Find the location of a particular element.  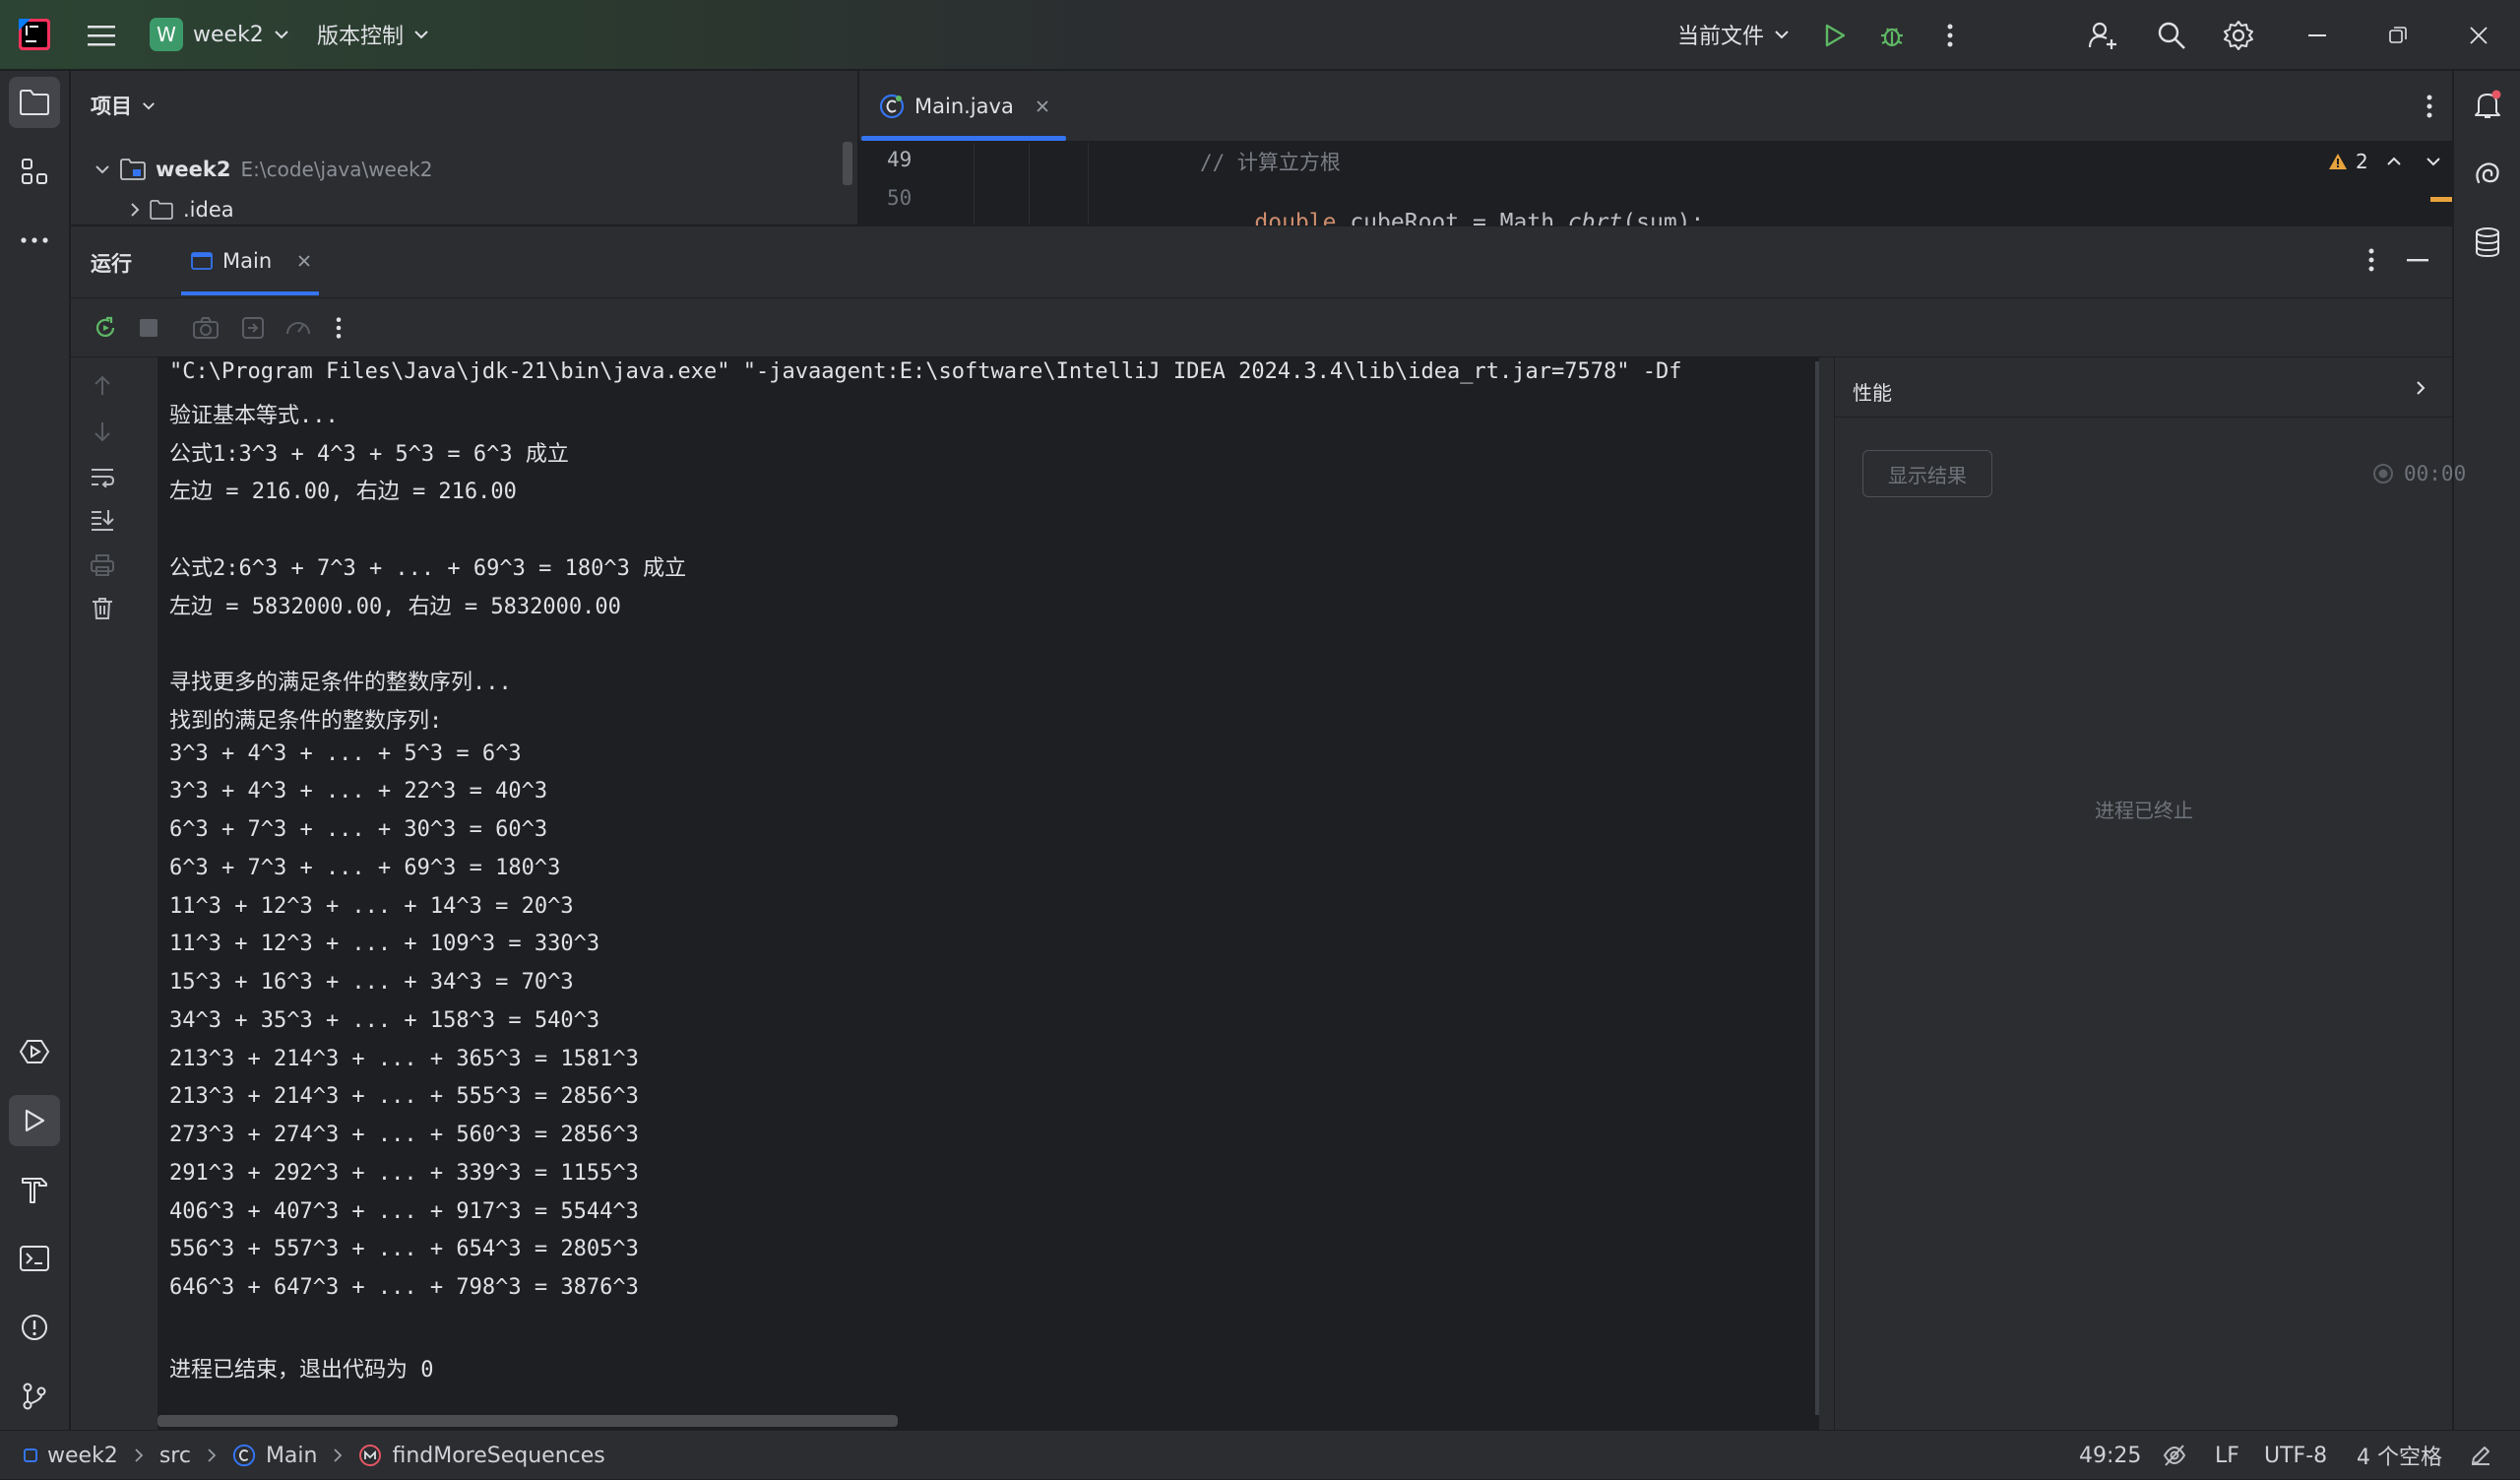

breadcrumb: week2 src Main findMoreSequences is located at coordinates (314, 1455).